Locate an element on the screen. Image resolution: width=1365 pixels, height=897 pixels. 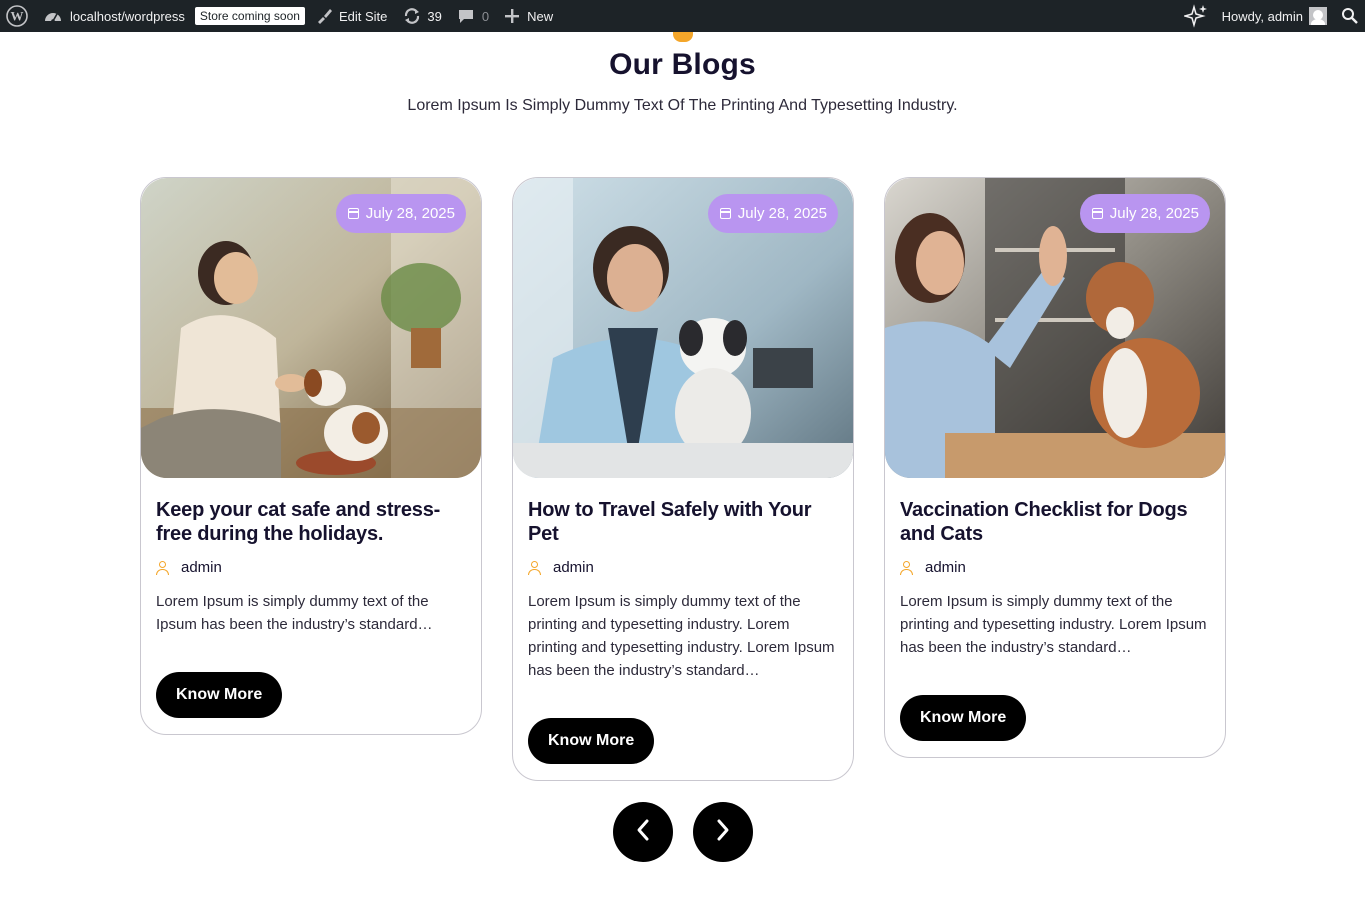
store-coming-soon-badge: Store coming soon is located at coordinates (249, 16).